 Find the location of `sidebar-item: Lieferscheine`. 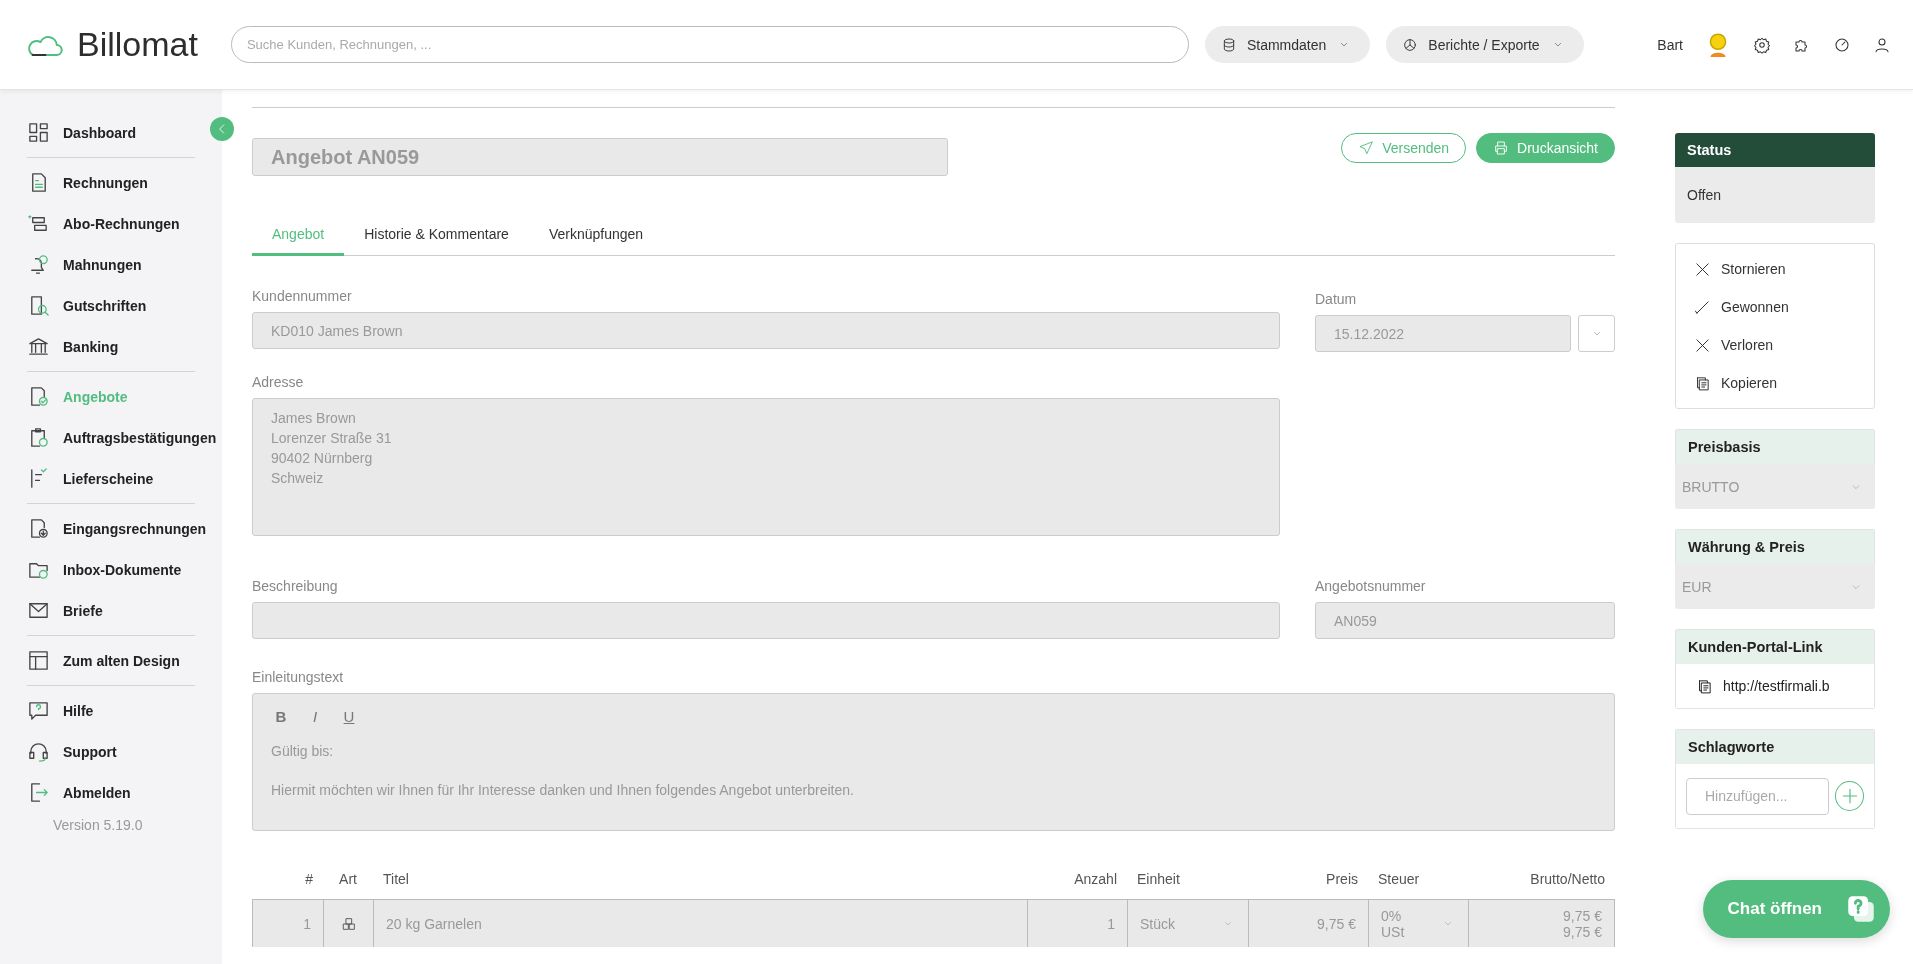

sidebar-item: Lieferscheine is located at coordinates (77, 478).